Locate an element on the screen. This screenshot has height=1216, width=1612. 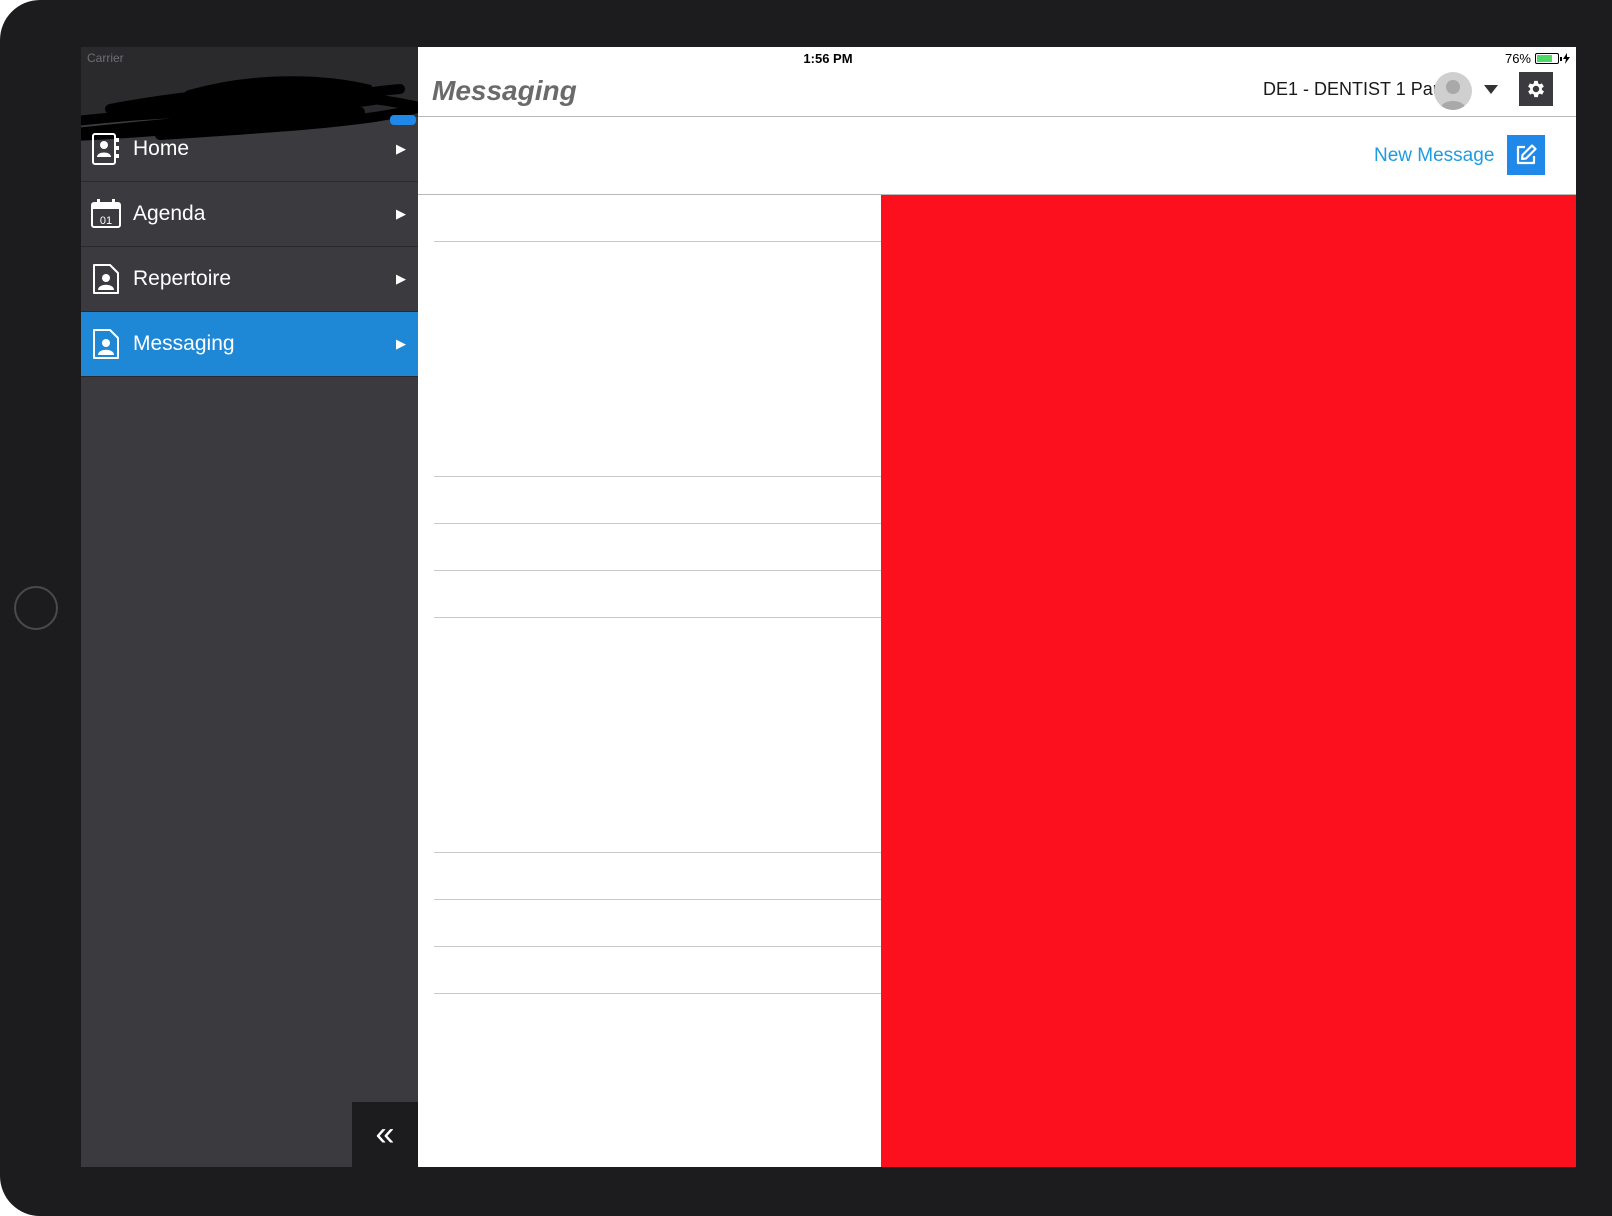
sidebar-item-agenda: 01 Agenda ▶ is located at coordinates (249, 214).